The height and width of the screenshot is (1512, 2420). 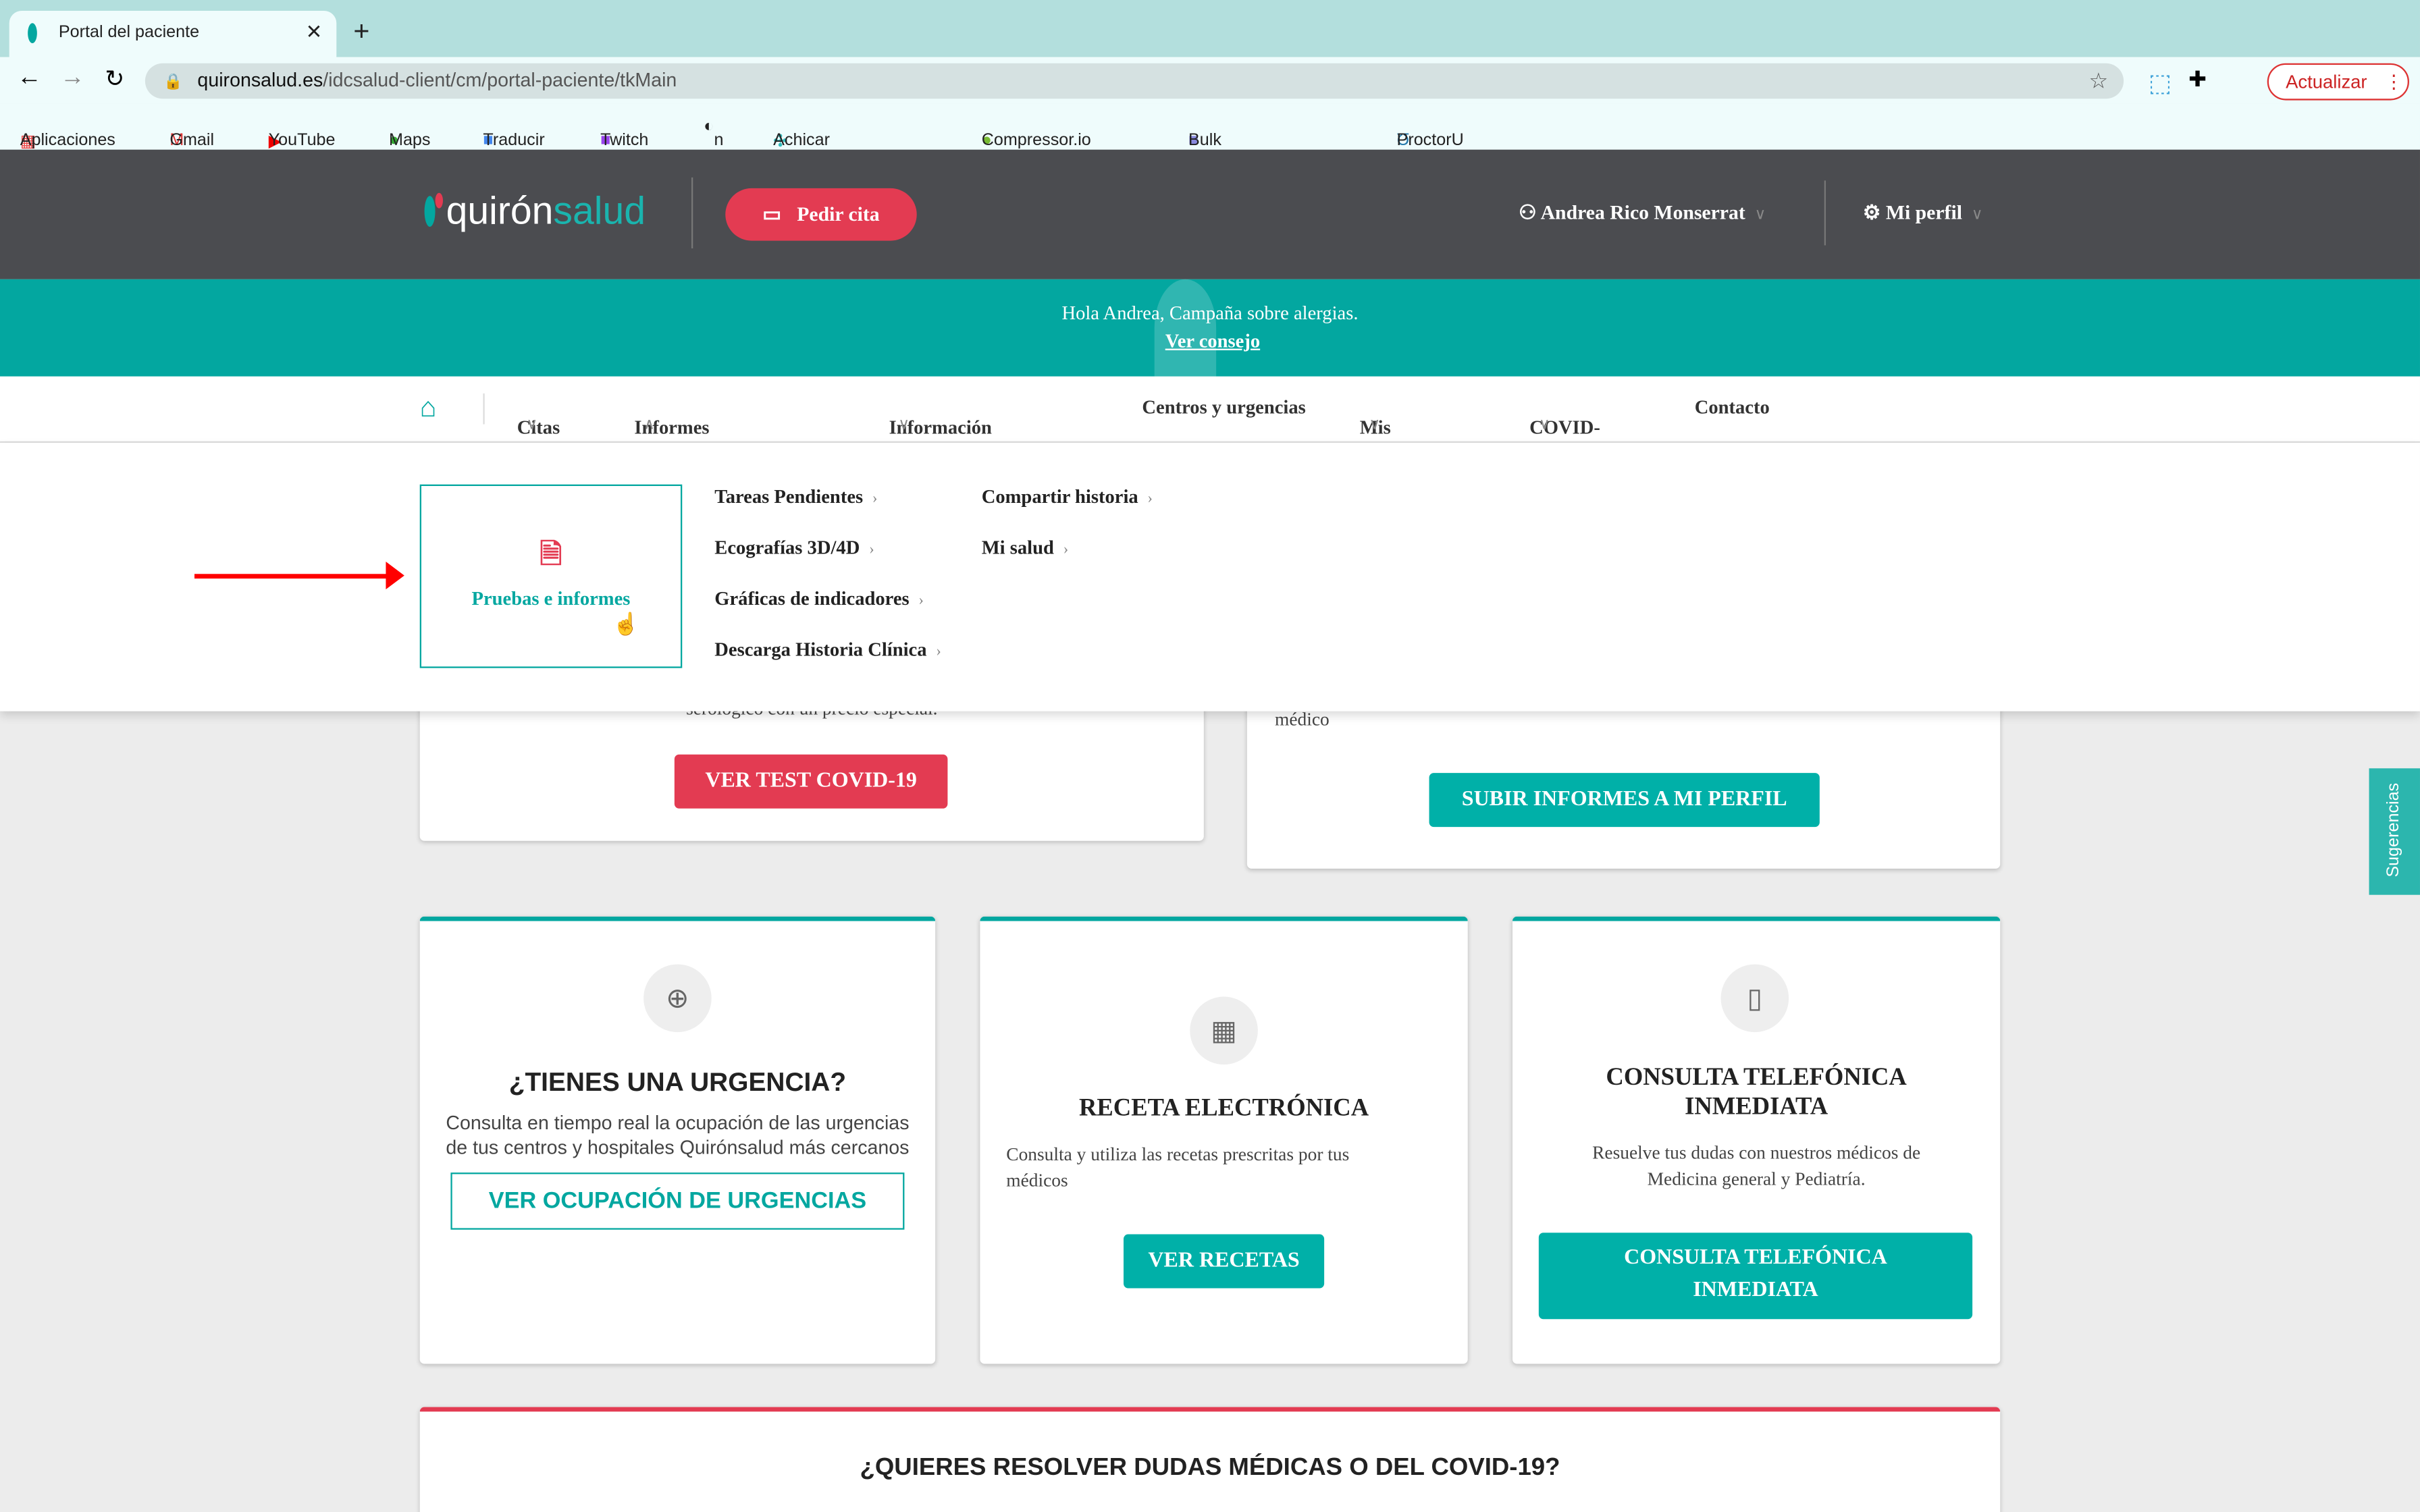 I want to click on ver-ocupacion-button: VER OCUPACIÓN DE URGENCIAS, so click(x=677, y=1201).